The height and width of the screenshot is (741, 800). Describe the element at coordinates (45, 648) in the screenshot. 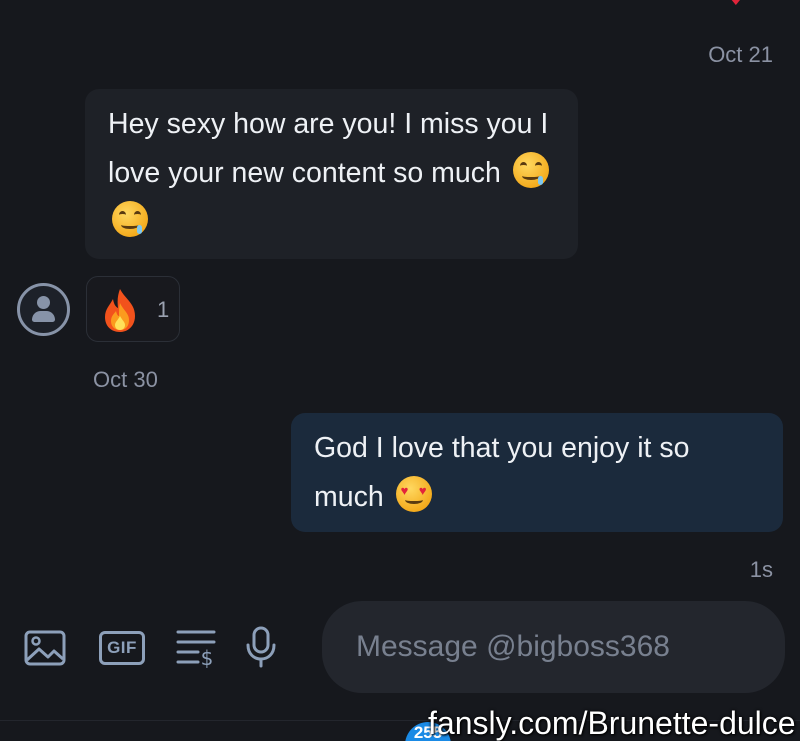

I see `image-icon` at that location.